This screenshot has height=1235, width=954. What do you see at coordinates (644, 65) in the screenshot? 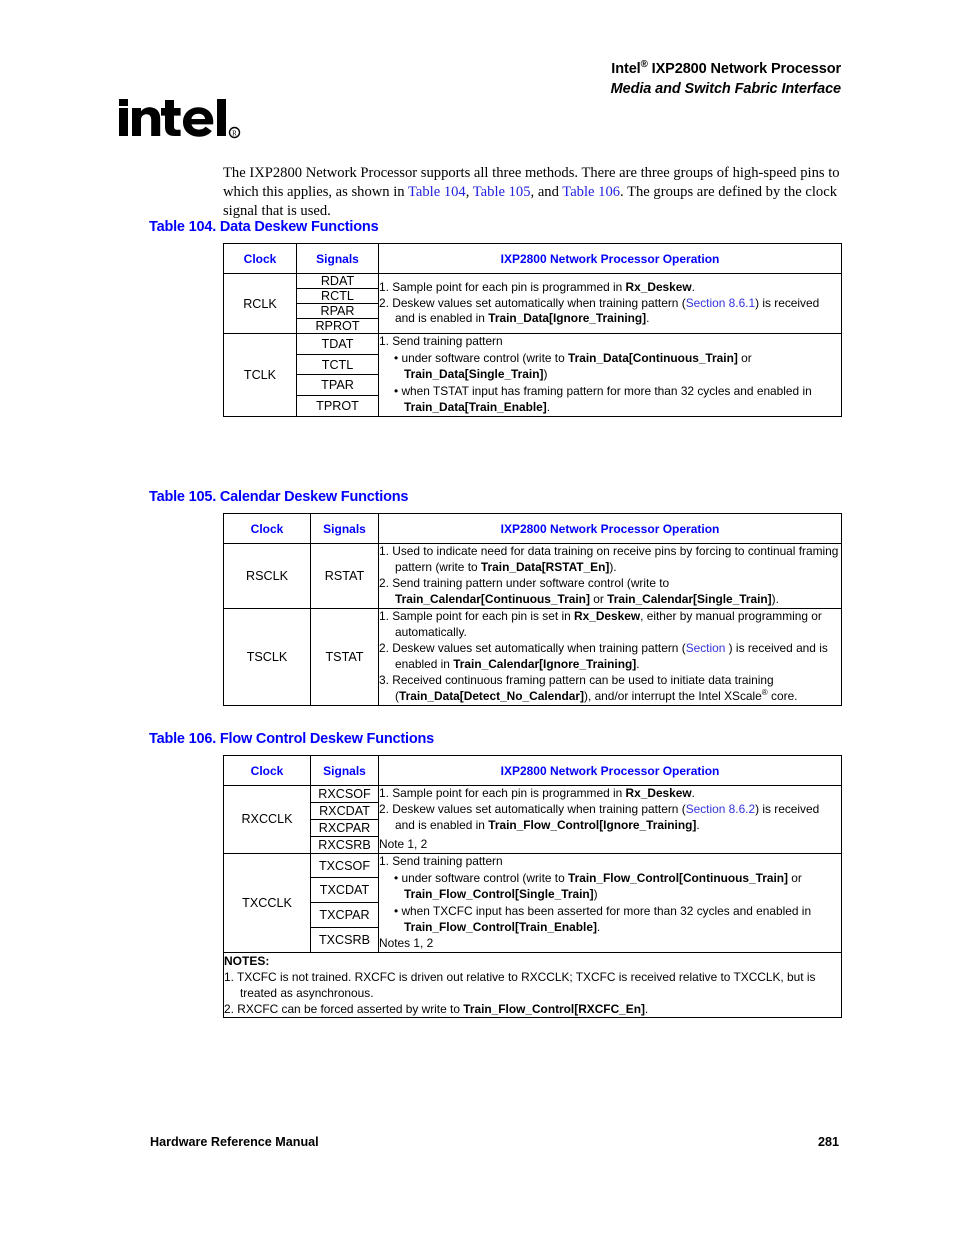
I see `registered-mark: ®` at bounding box center [644, 65].